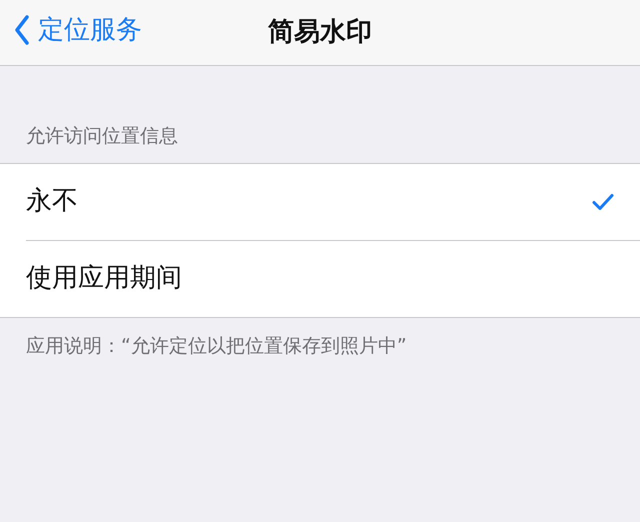  I want to click on back-chevron-icon, so click(22, 30).